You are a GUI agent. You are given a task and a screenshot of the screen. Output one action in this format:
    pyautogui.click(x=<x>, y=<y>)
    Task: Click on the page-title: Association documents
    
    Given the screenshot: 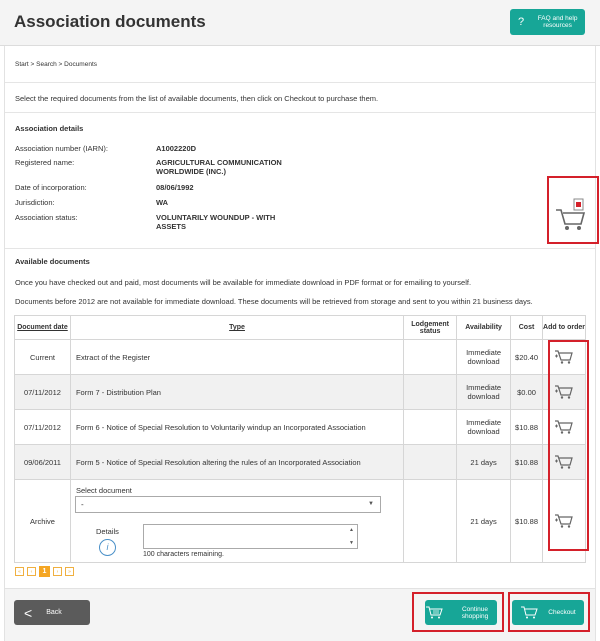 What is the action you would take?
    pyautogui.click(x=110, y=21)
    